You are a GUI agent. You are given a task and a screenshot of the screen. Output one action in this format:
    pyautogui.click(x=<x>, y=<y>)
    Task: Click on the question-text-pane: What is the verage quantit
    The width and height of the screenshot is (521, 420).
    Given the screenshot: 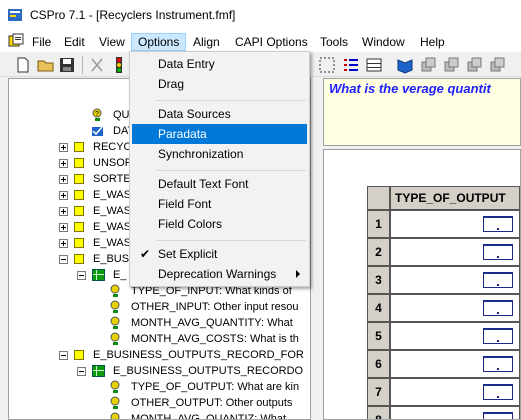 What is the action you would take?
    pyautogui.click(x=422, y=112)
    